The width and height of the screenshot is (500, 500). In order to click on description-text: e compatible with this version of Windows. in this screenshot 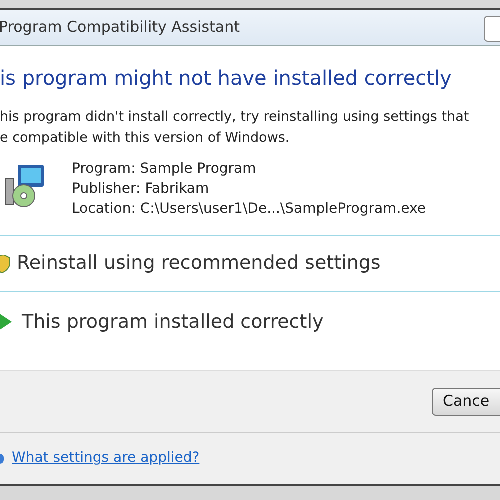, I will do `click(145, 138)`.